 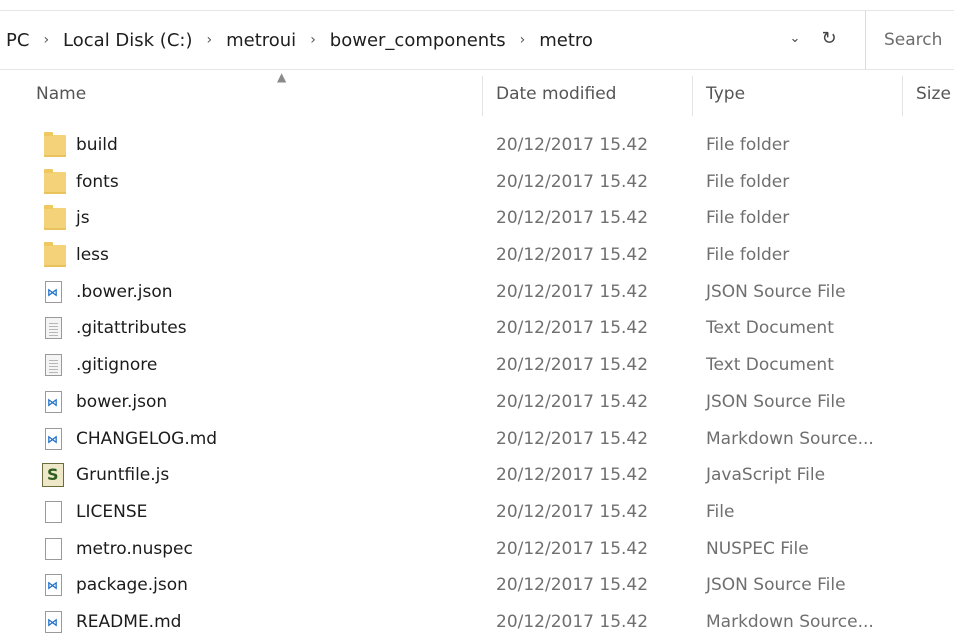 I want to click on file-name: .bower.json, so click(x=124, y=291).